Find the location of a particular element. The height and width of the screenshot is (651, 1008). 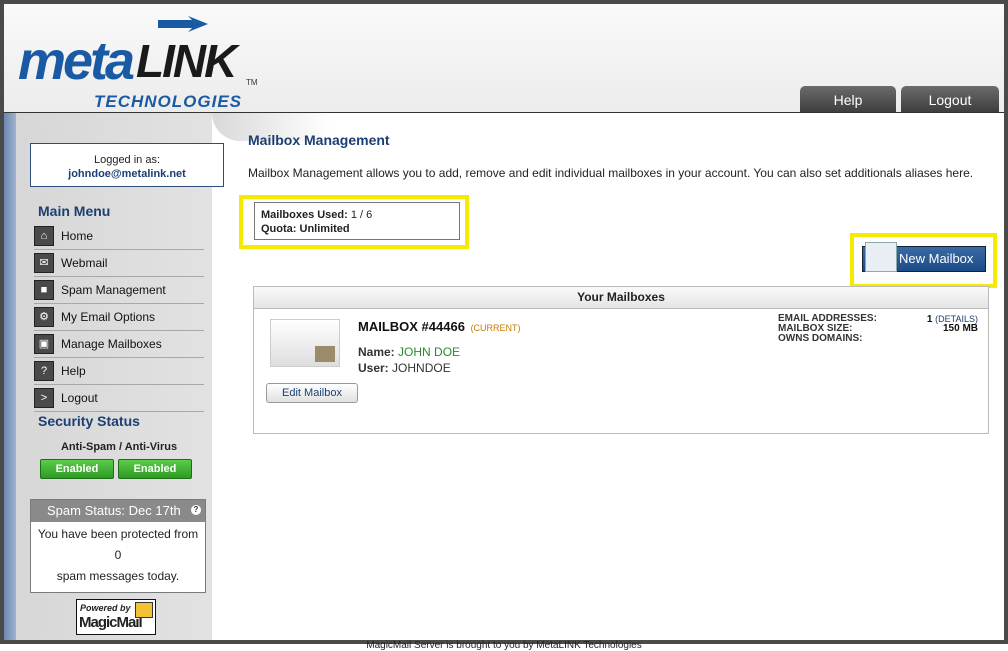

metalink-logo: meta LINK TM TECHNOLOGIES is located at coordinates (143, 62).